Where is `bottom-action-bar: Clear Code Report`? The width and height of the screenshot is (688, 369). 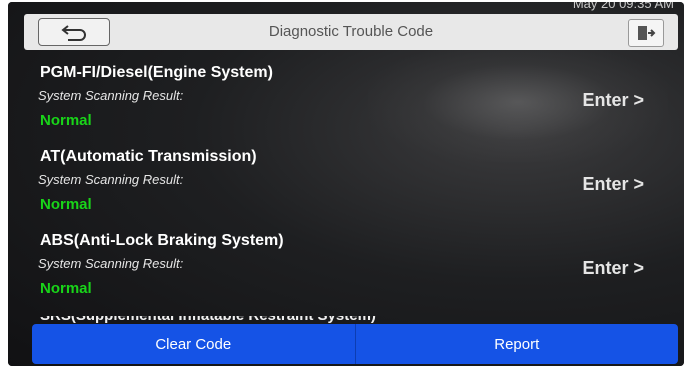
bottom-action-bar: Clear Code Report is located at coordinates (355, 344).